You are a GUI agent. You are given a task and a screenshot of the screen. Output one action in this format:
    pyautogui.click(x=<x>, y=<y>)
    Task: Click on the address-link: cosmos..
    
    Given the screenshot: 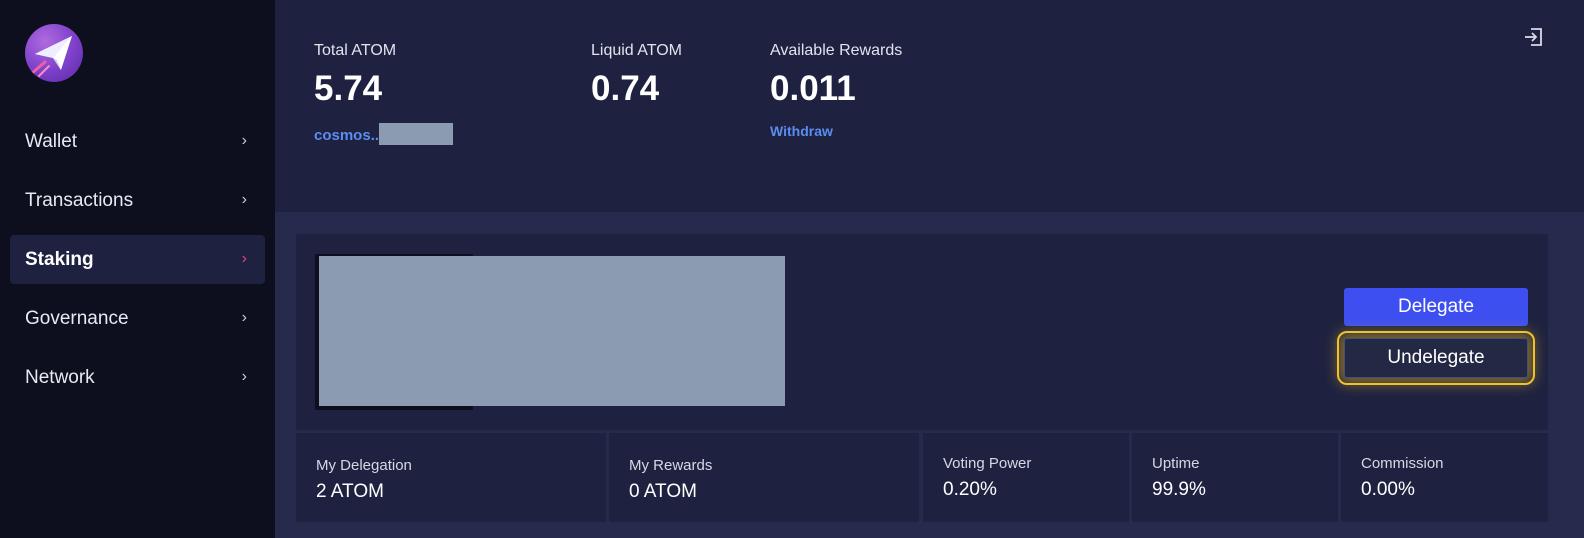 What is the action you would take?
    pyautogui.click(x=384, y=134)
    